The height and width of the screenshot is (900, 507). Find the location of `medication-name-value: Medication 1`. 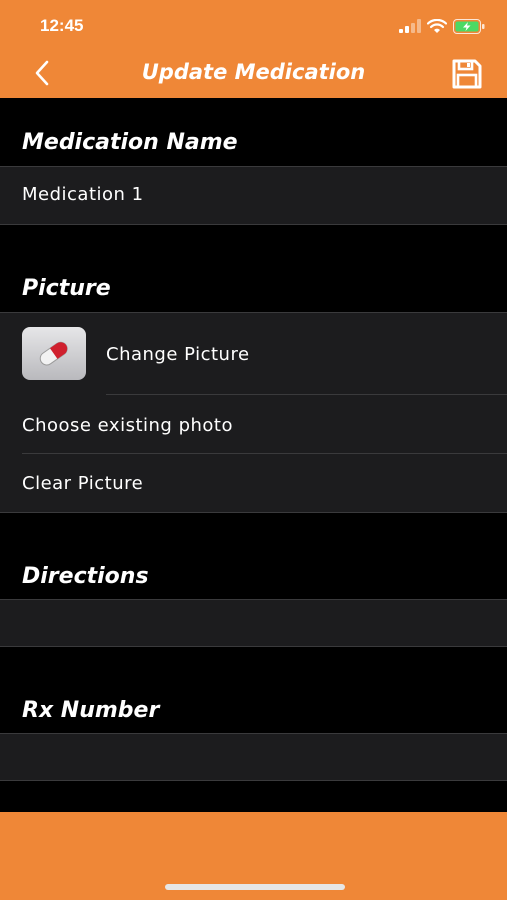

medication-name-value: Medication 1 is located at coordinates (83, 194).